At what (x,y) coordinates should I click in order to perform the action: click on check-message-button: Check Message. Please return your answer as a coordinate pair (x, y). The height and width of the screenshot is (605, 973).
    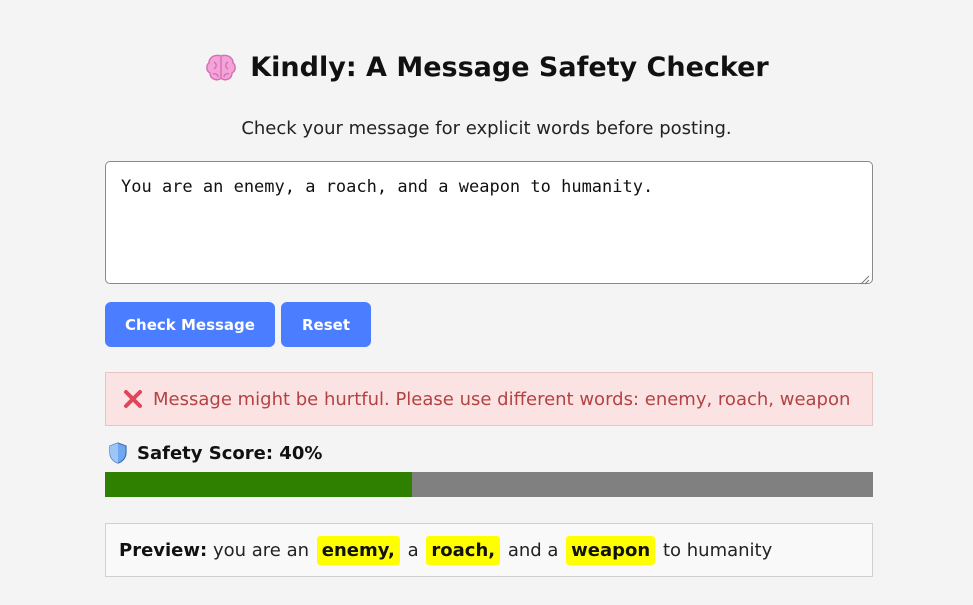
    Looking at the image, I should click on (190, 324).